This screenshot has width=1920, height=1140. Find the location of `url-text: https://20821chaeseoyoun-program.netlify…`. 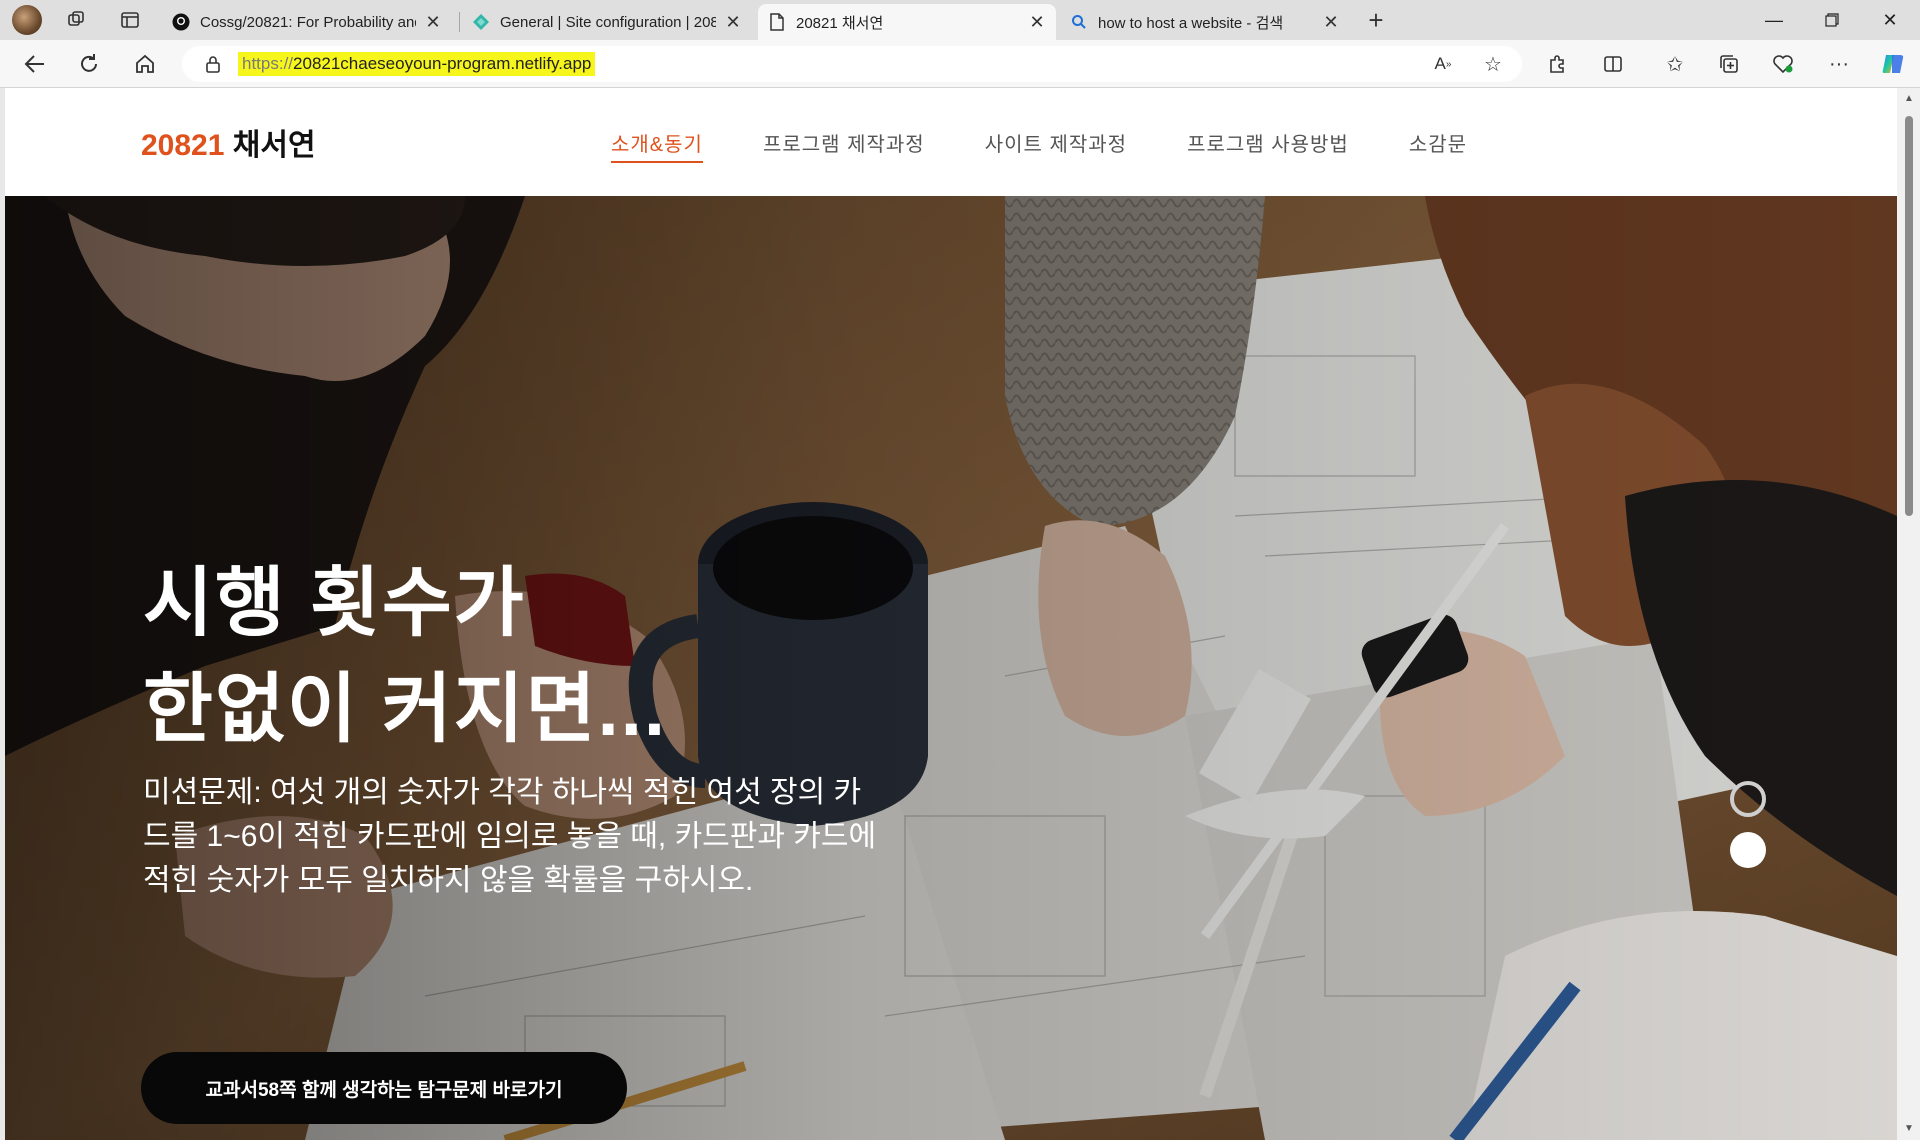

url-text: https://20821chaeseoyoun-program.netlify… is located at coordinates (417, 64).